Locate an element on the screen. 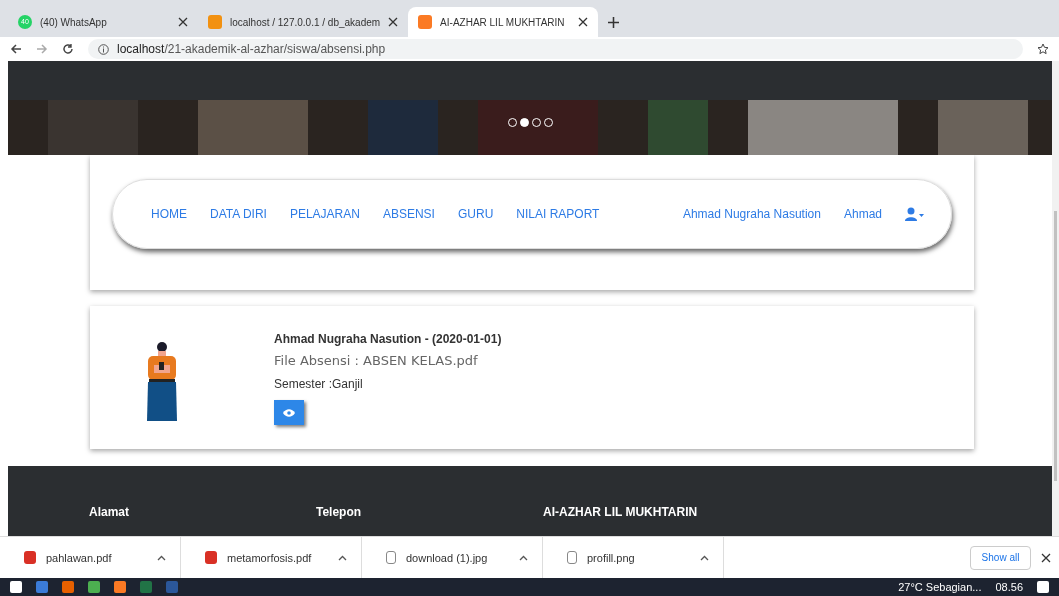 This screenshot has width=1059, height=596. tab-title: (40) WhatsApp is located at coordinates (74, 22).